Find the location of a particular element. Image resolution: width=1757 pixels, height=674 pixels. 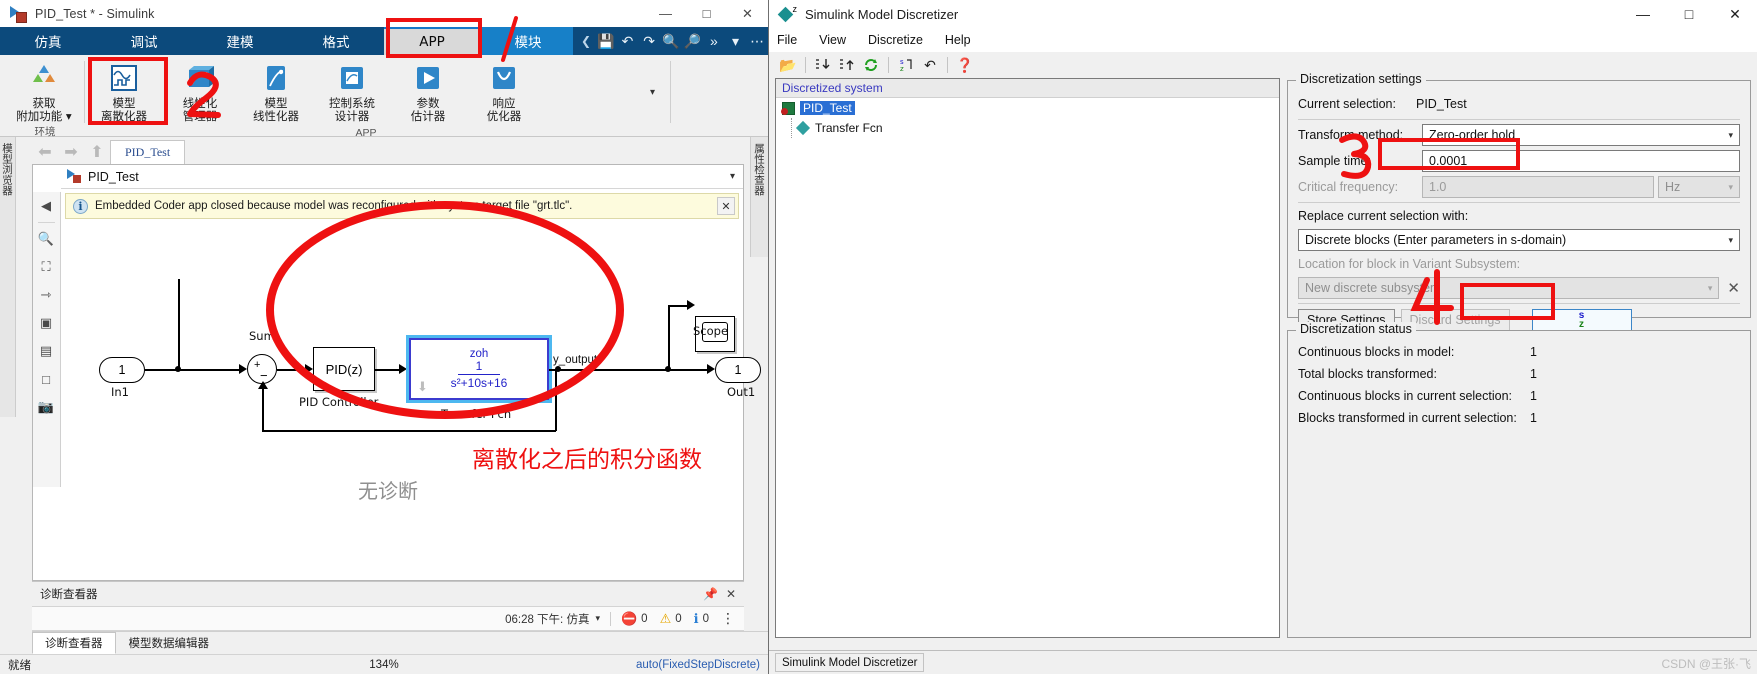

forward-arrow-icon: ➡ is located at coordinates (71, 152).